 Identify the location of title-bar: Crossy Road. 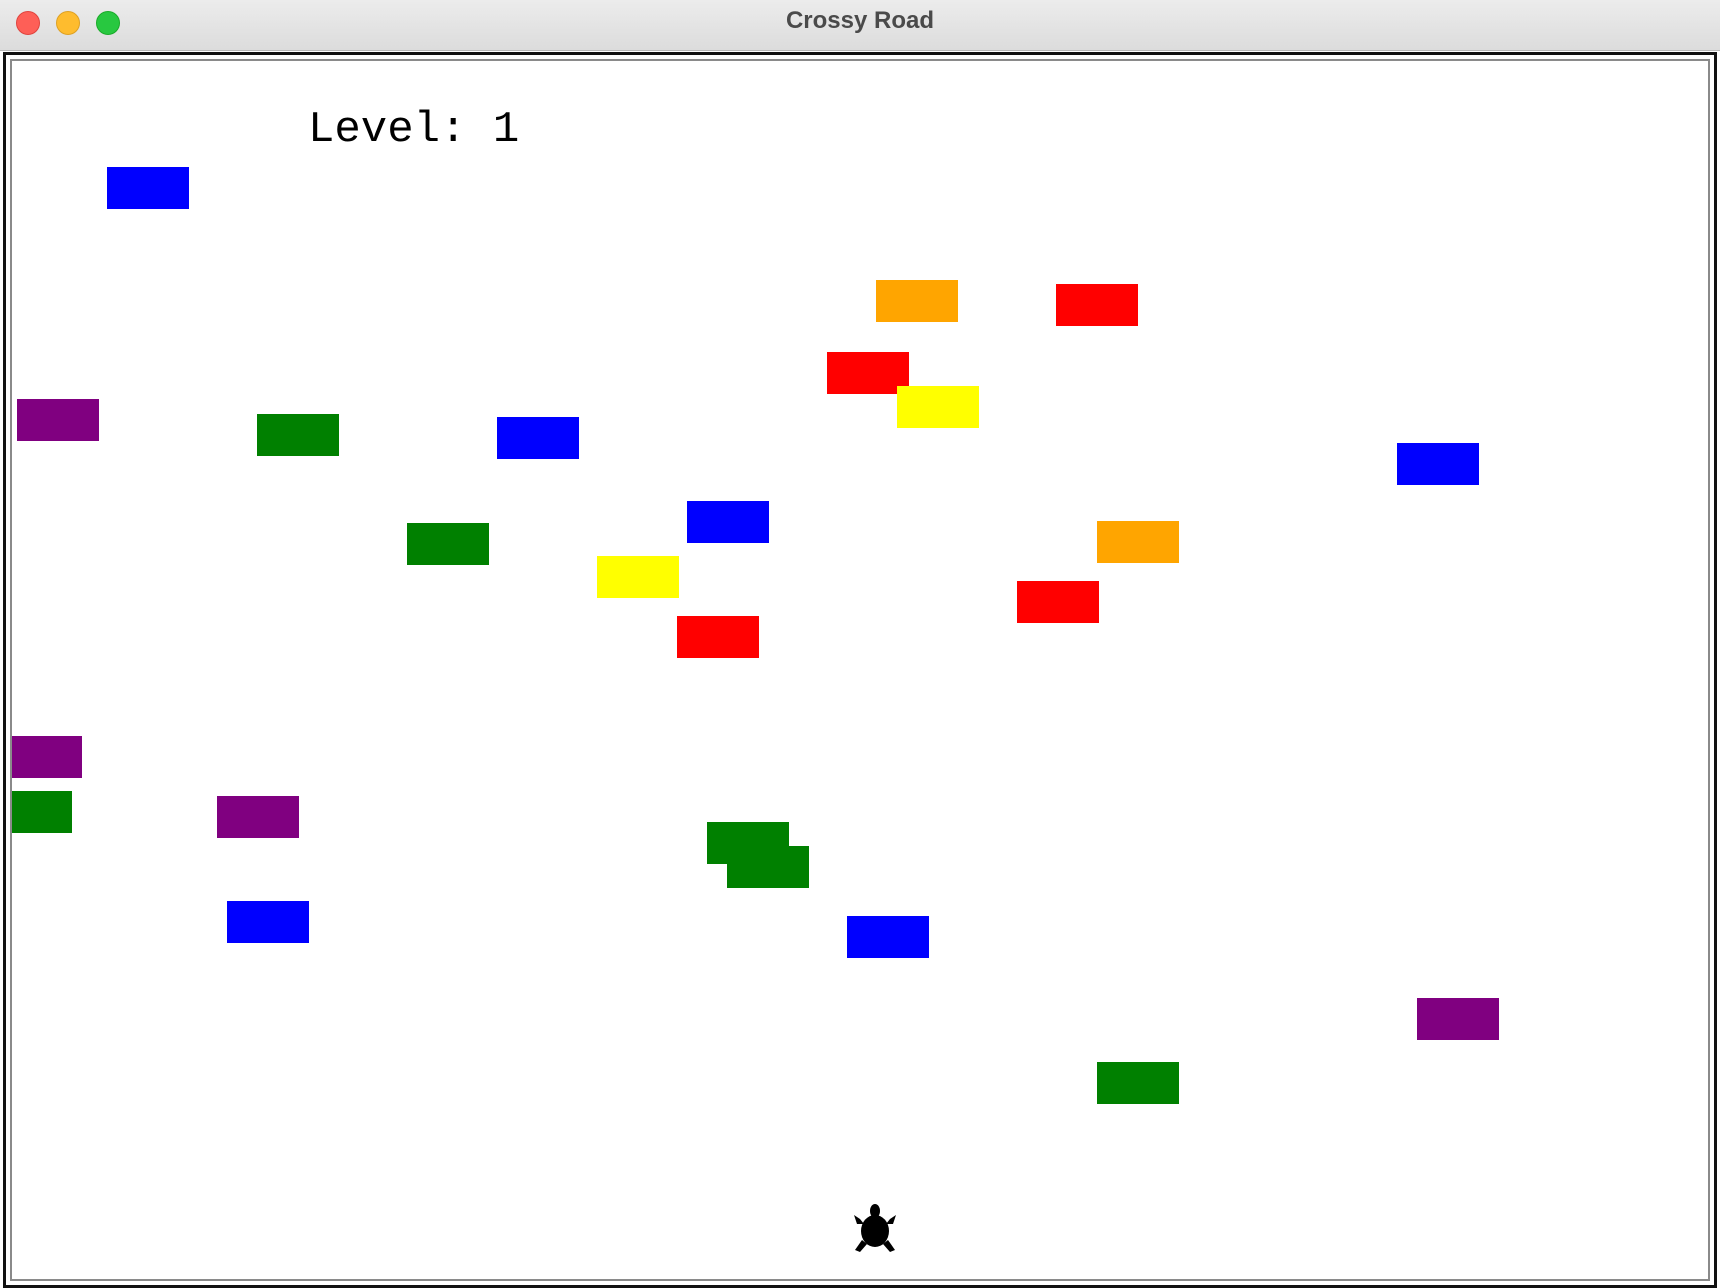
(860, 25).